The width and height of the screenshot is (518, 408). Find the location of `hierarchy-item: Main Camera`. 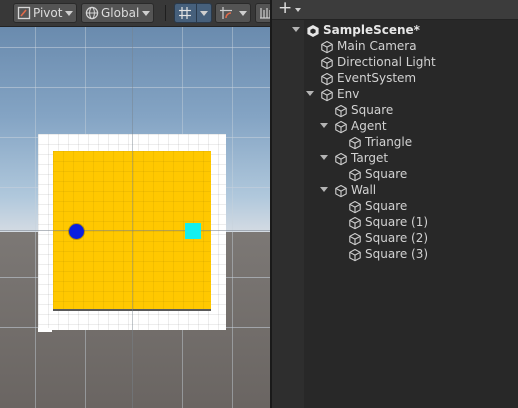

hierarchy-item: Main Camera is located at coordinates (395, 46).